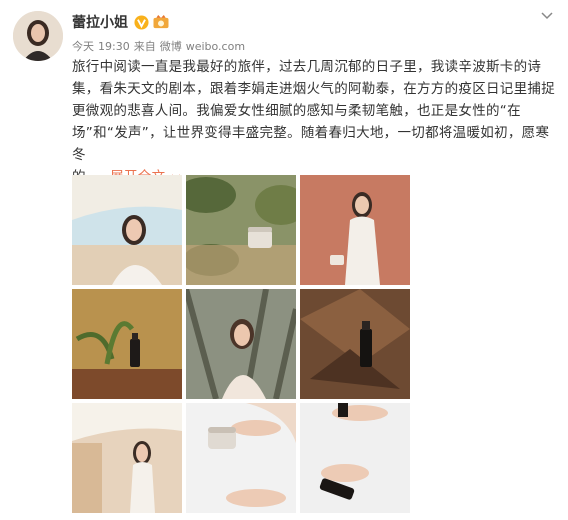 The height and width of the screenshot is (520, 568). What do you see at coordinates (547, 15) in the screenshot?
I see `chevron-down-icon` at bounding box center [547, 15].